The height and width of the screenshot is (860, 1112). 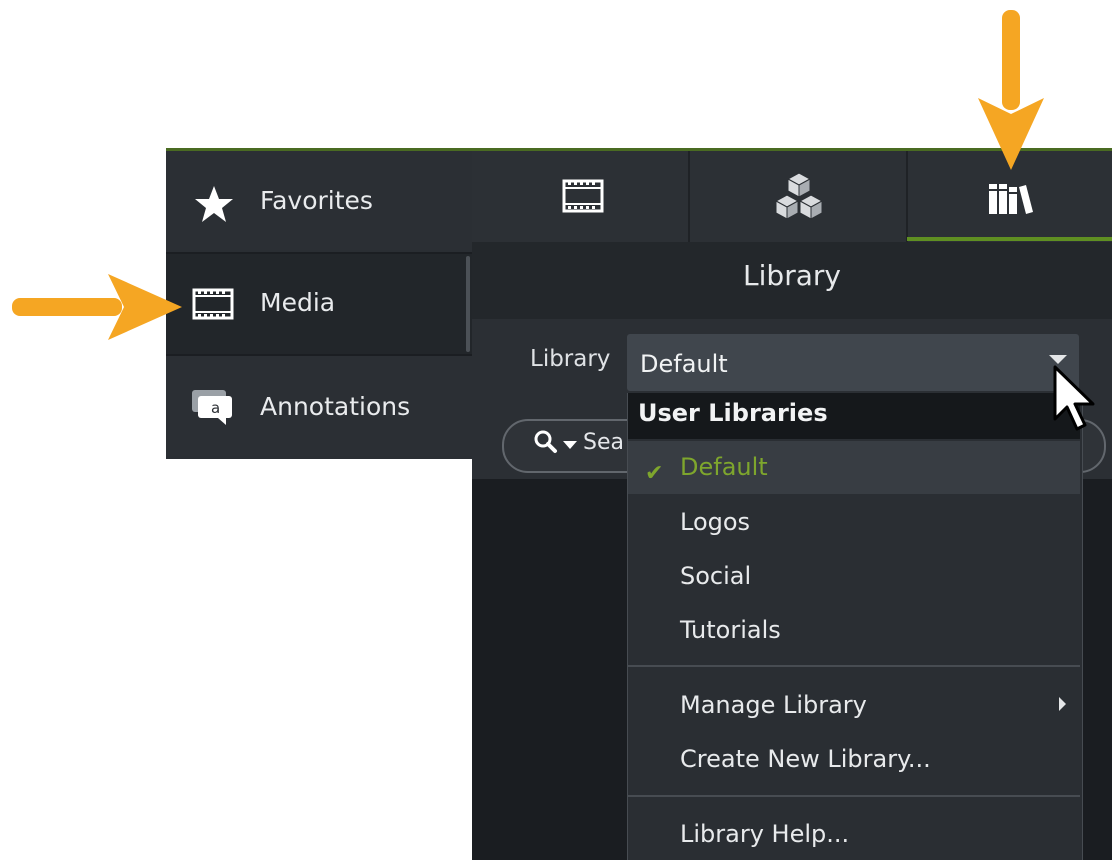 What do you see at coordinates (792, 275) in the screenshot?
I see `page-title: Library` at bounding box center [792, 275].